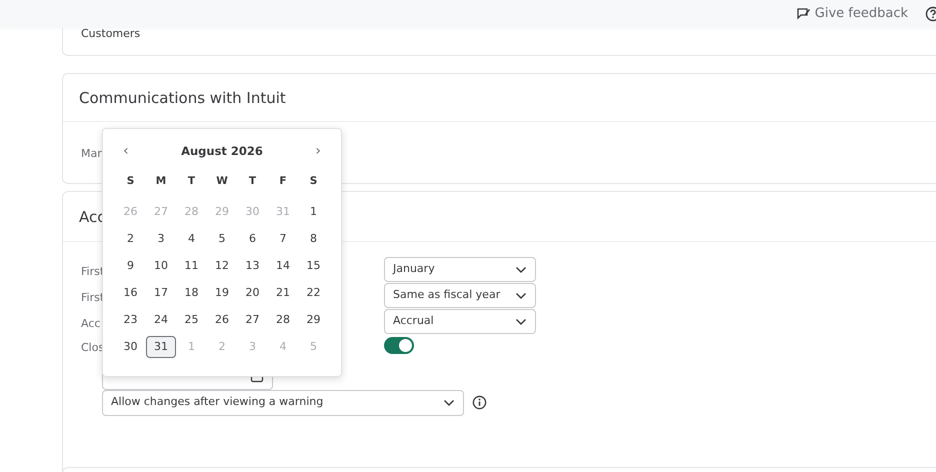 Image resolution: width=936 pixels, height=472 pixels. I want to click on calendar-day: 18, so click(191, 293).